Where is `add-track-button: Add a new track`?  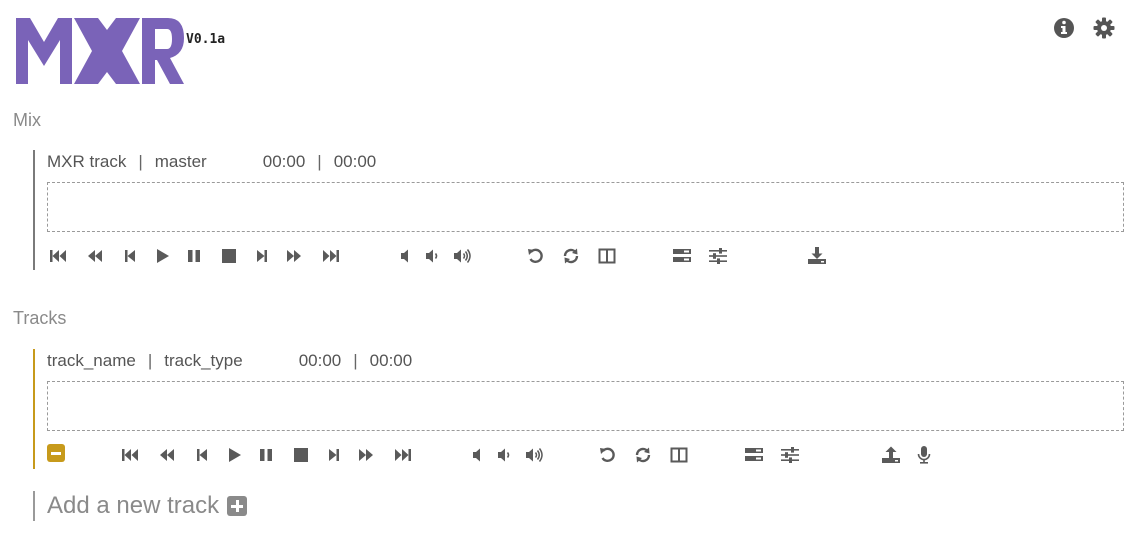
add-track-button: Add a new track is located at coordinates (140, 506).